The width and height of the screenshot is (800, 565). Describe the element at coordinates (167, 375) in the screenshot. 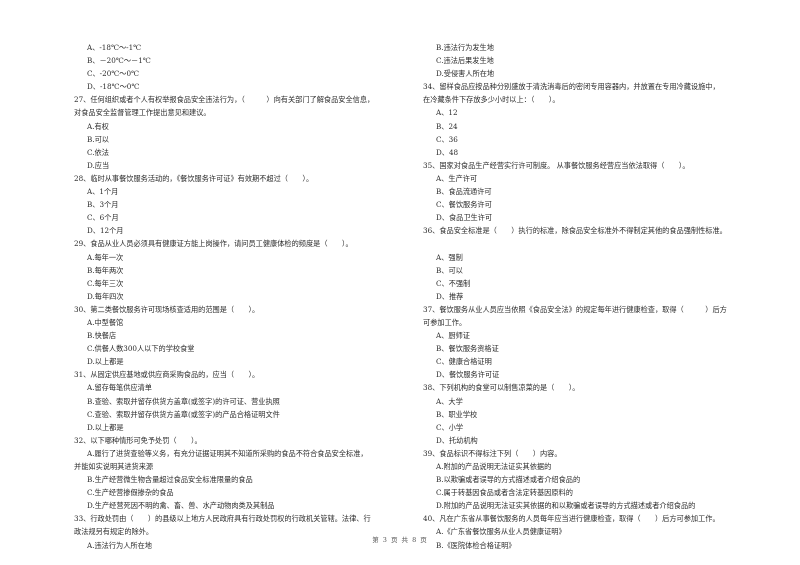

I see `question-text: 31、从固定供应基地或供应商采购食品的，应当（ ）。` at that location.